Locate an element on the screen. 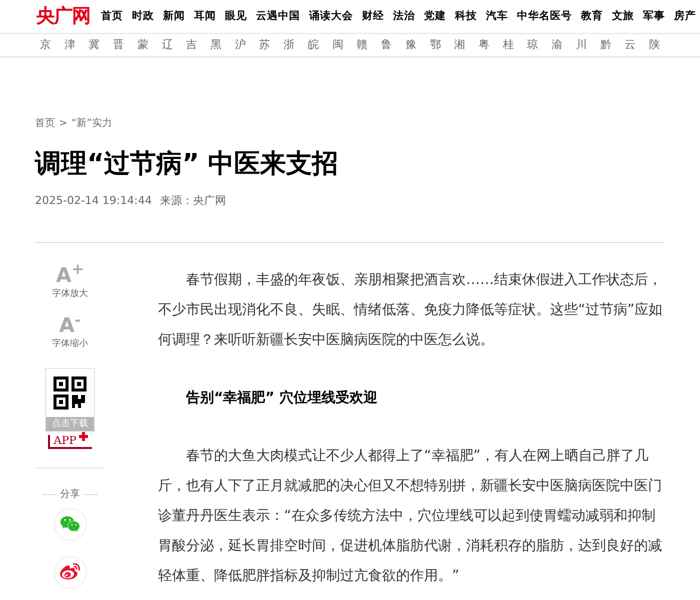  app-badge: APP is located at coordinates (70, 441).